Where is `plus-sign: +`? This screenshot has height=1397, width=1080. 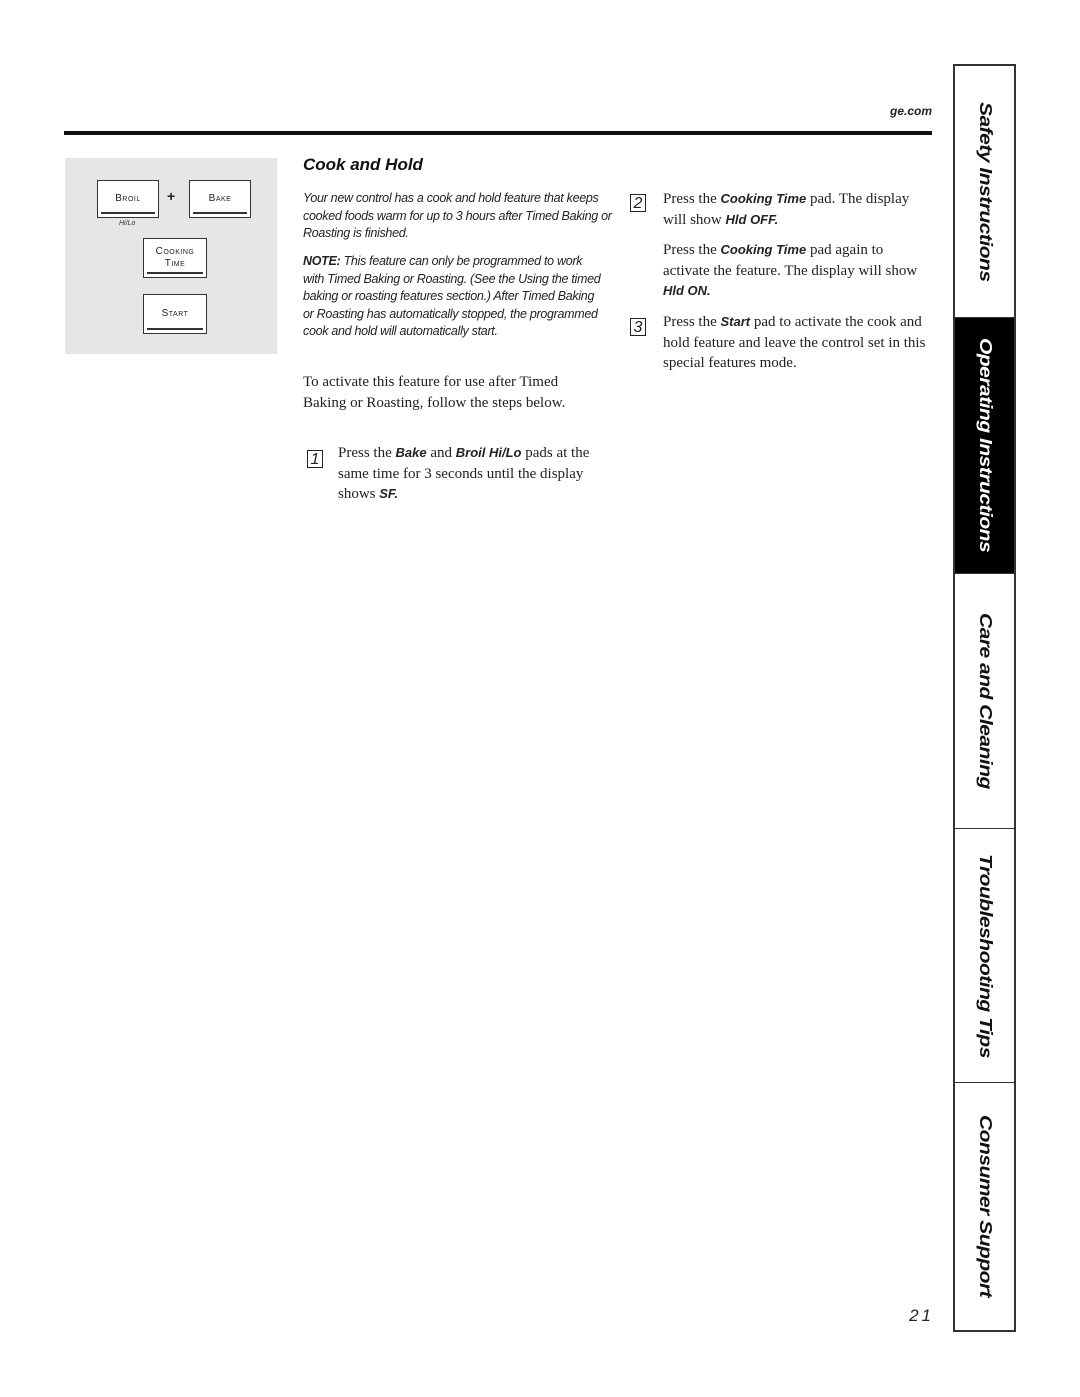
plus-sign: + is located at coordinates (171, 196).